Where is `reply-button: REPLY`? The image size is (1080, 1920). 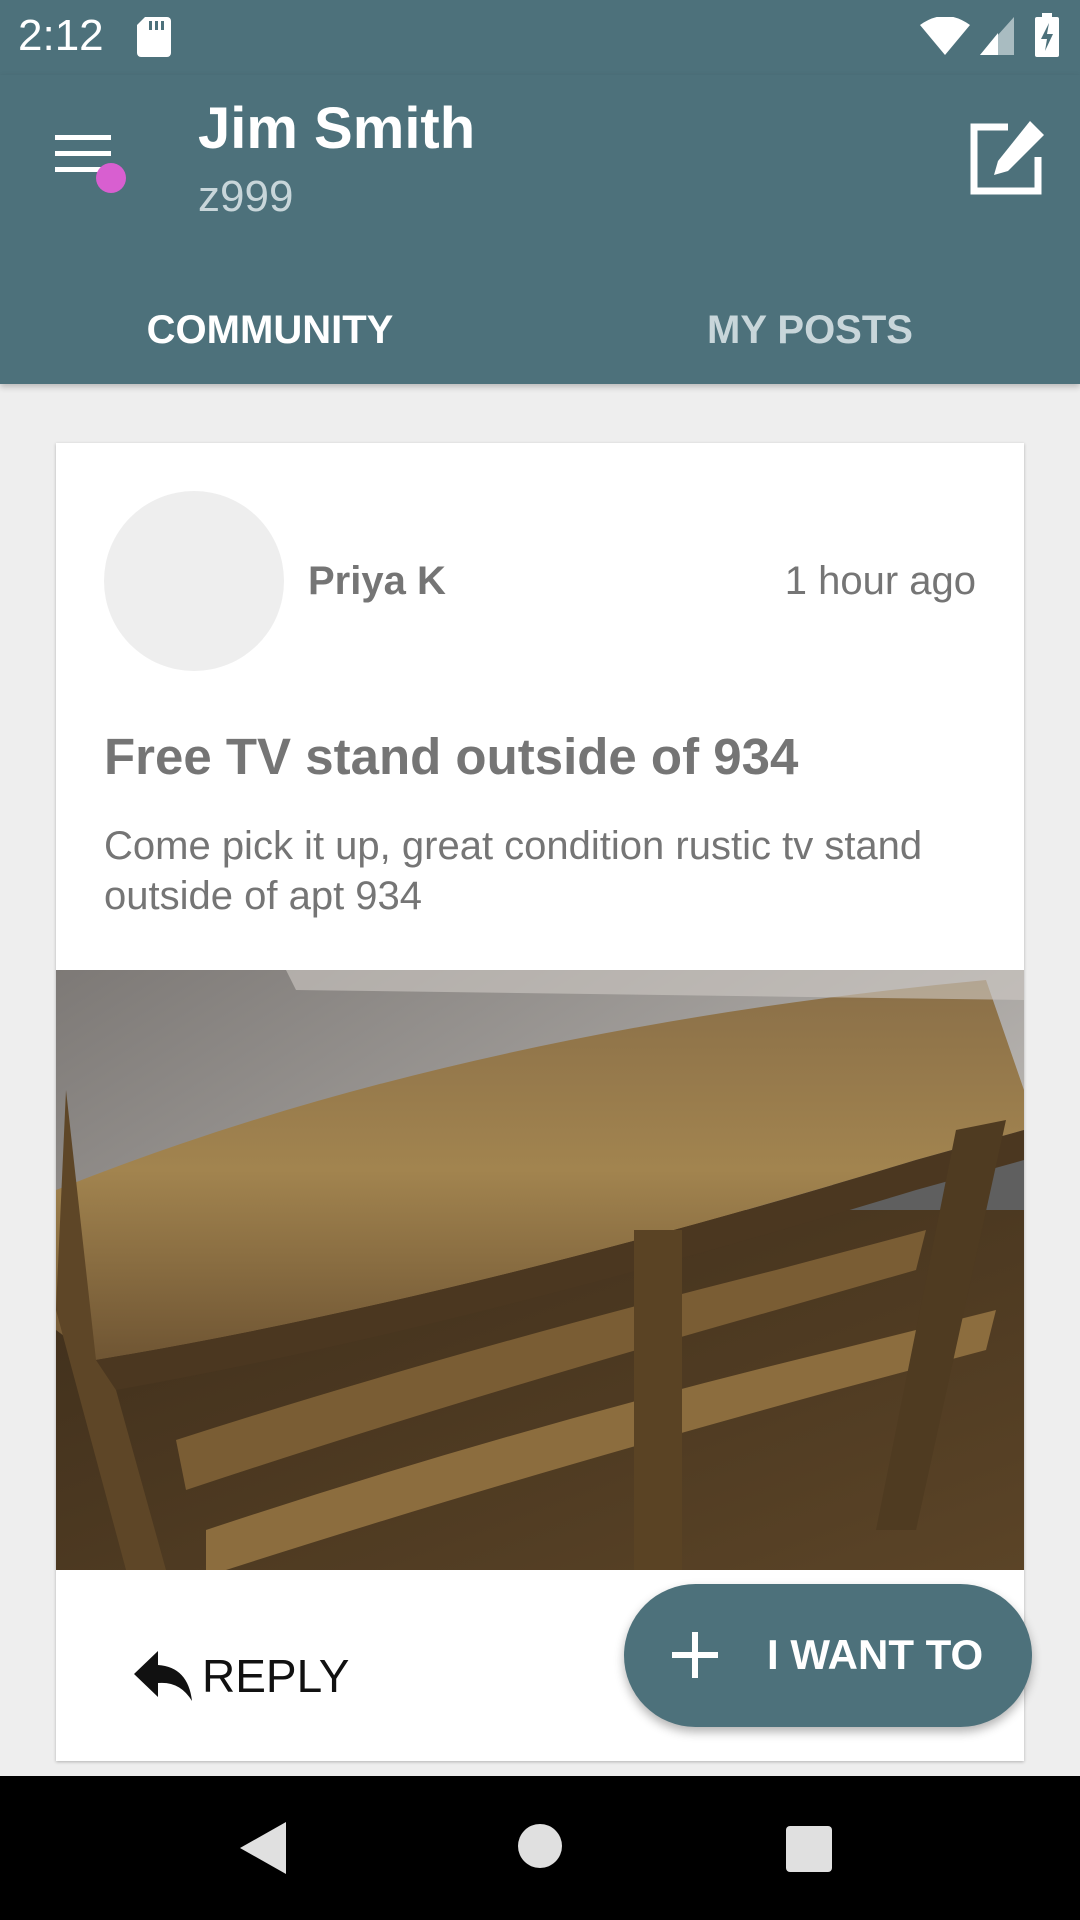
reply-button: REPLY is located at coordinates (241, 1676).